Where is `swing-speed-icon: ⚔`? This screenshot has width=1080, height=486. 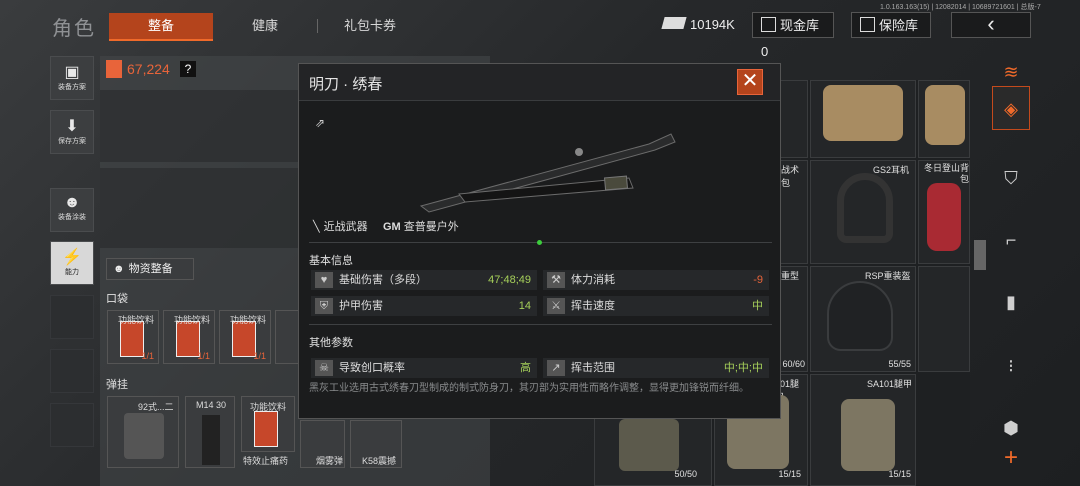
swing-speed-icon: ⚔ is located at coordinates (556, 306).